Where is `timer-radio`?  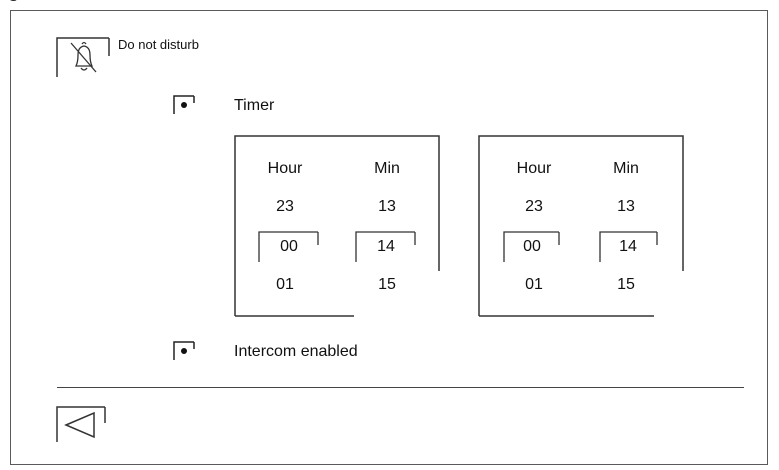 timer-radio is located at coordinates (184, 105).